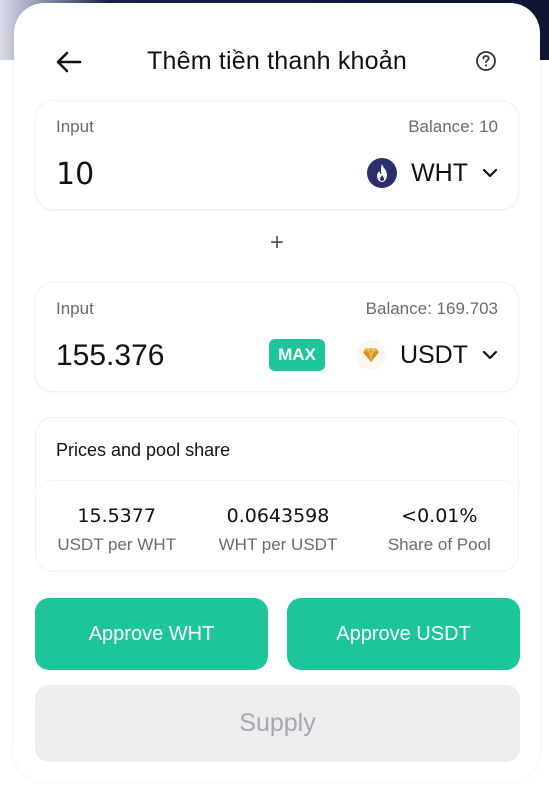 The height and width of the screenshot is (788, 549). Describe the element at coordinates (297, 355) in the screenshot. I see `max-button: MAX` at that location.